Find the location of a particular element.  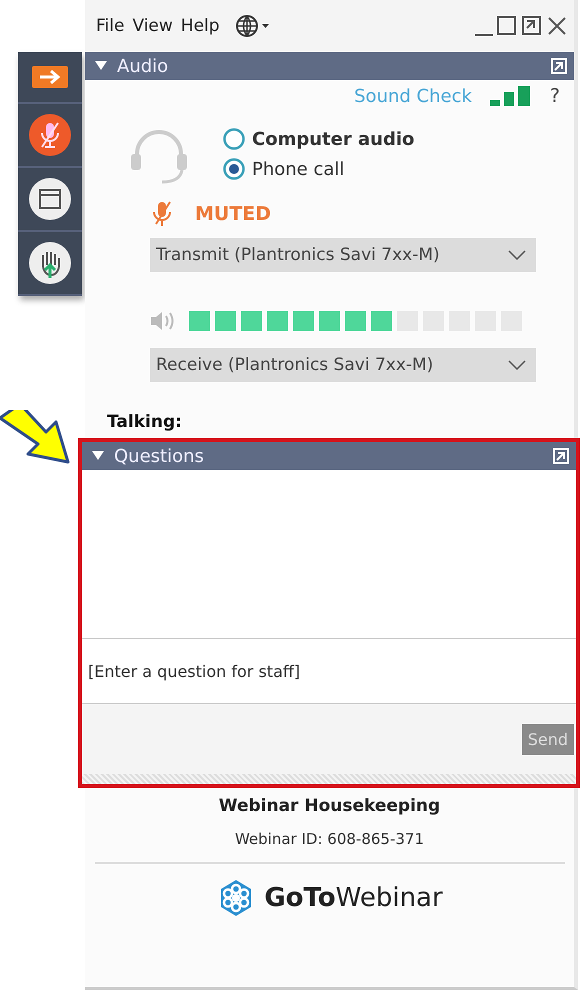

signal-icon is located at coordinates (511, 96).